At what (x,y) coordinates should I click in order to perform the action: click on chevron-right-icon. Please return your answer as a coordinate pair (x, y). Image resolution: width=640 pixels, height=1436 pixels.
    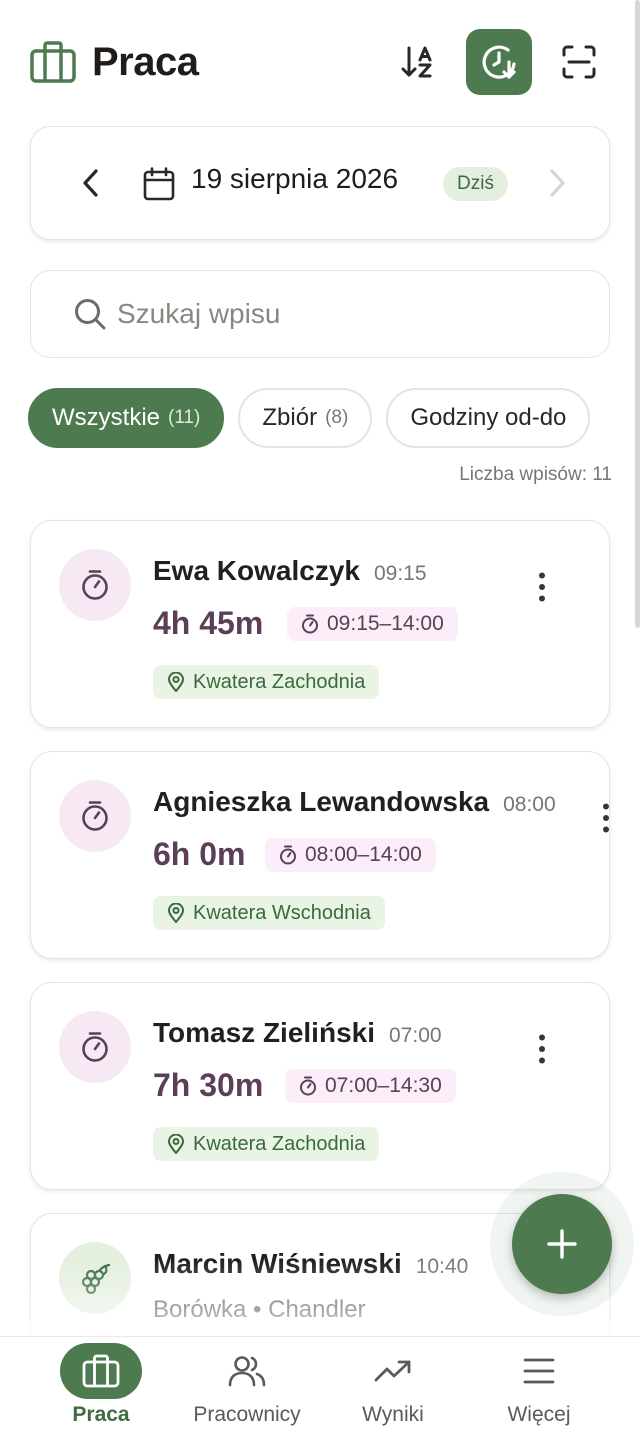
    Looking at the image, I should click on (557, 183).